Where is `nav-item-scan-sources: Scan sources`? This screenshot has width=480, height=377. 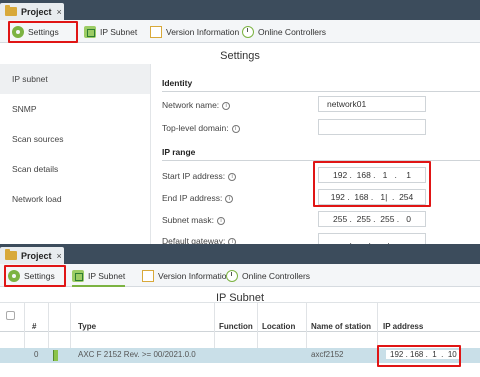 nav-item-scan-sources: Scan sources is located at coordinates (75, 139).